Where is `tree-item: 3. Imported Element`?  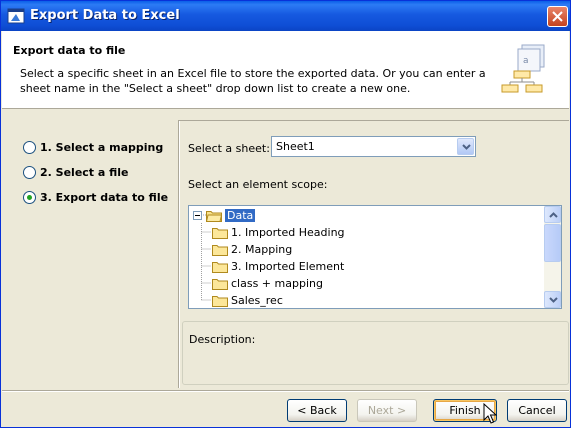
tree-item: 3. Imported Element is located at coordinates (278, 266).